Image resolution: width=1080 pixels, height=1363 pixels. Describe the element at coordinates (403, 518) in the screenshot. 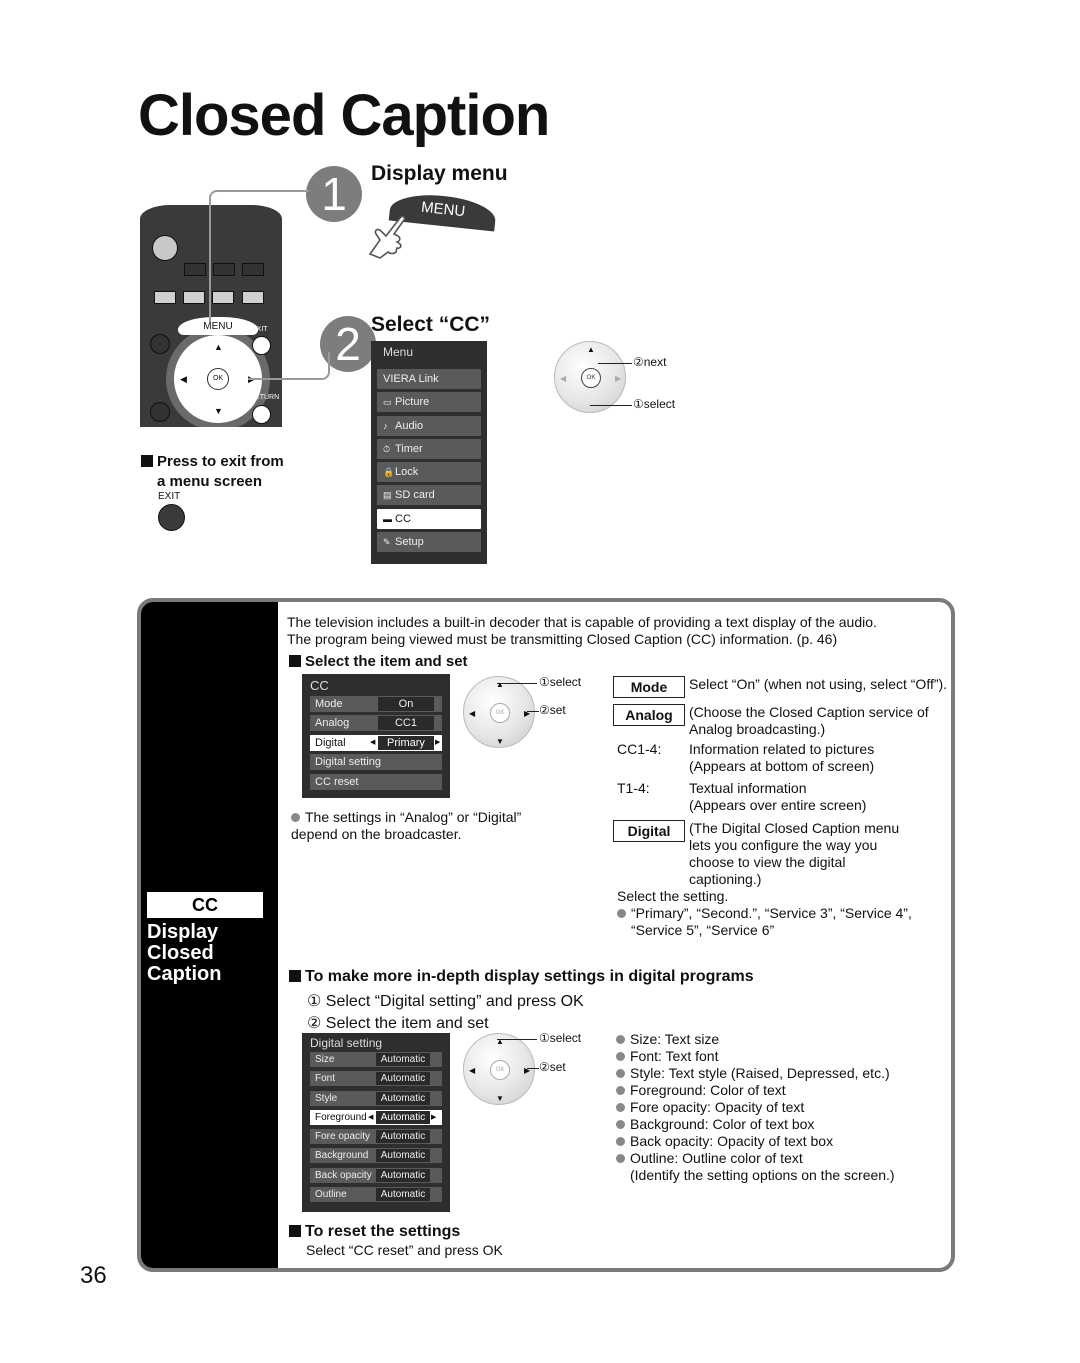

I see `tv-menu-item-label: CC` at that location.